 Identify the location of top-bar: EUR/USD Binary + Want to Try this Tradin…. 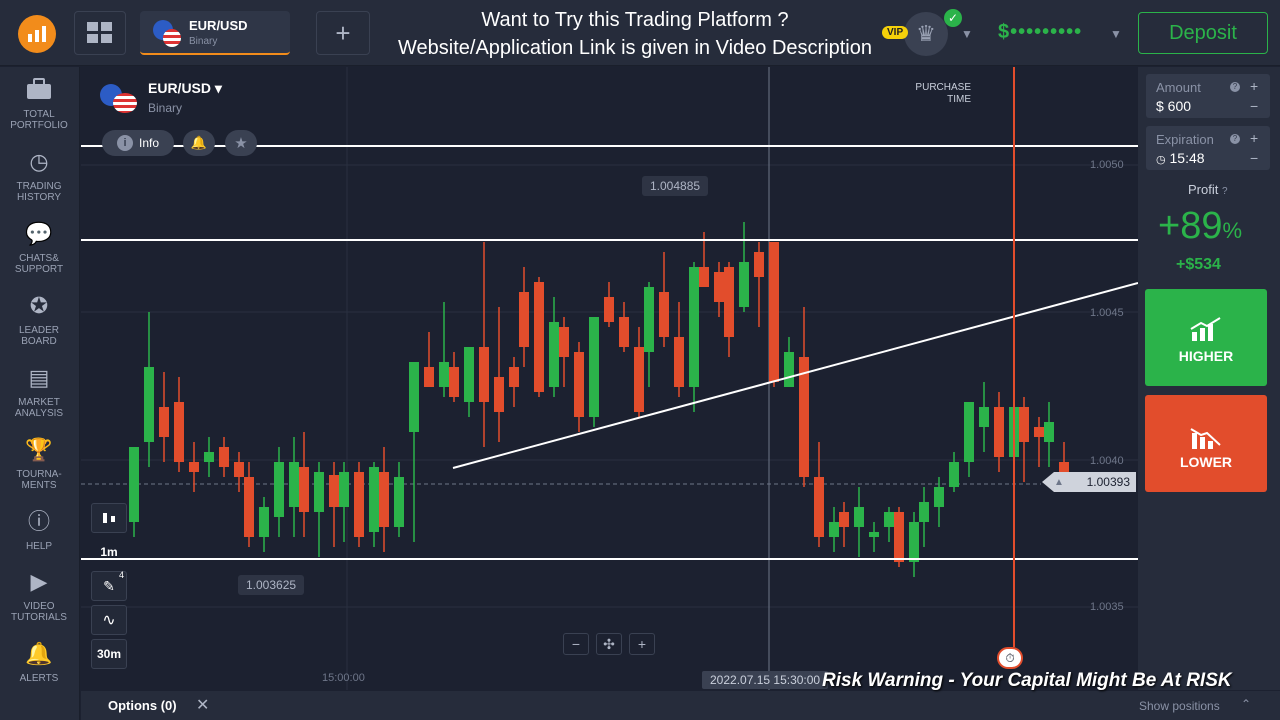
(640, 33).